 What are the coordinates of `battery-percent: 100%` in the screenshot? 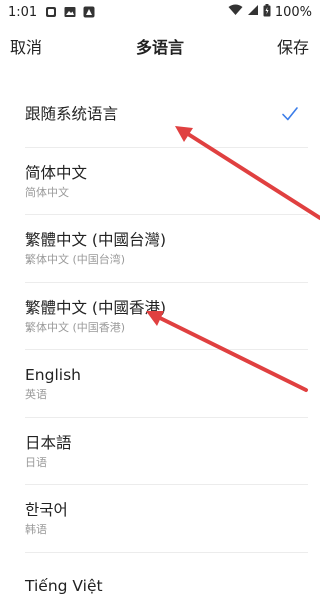 It's located at (293, 12).